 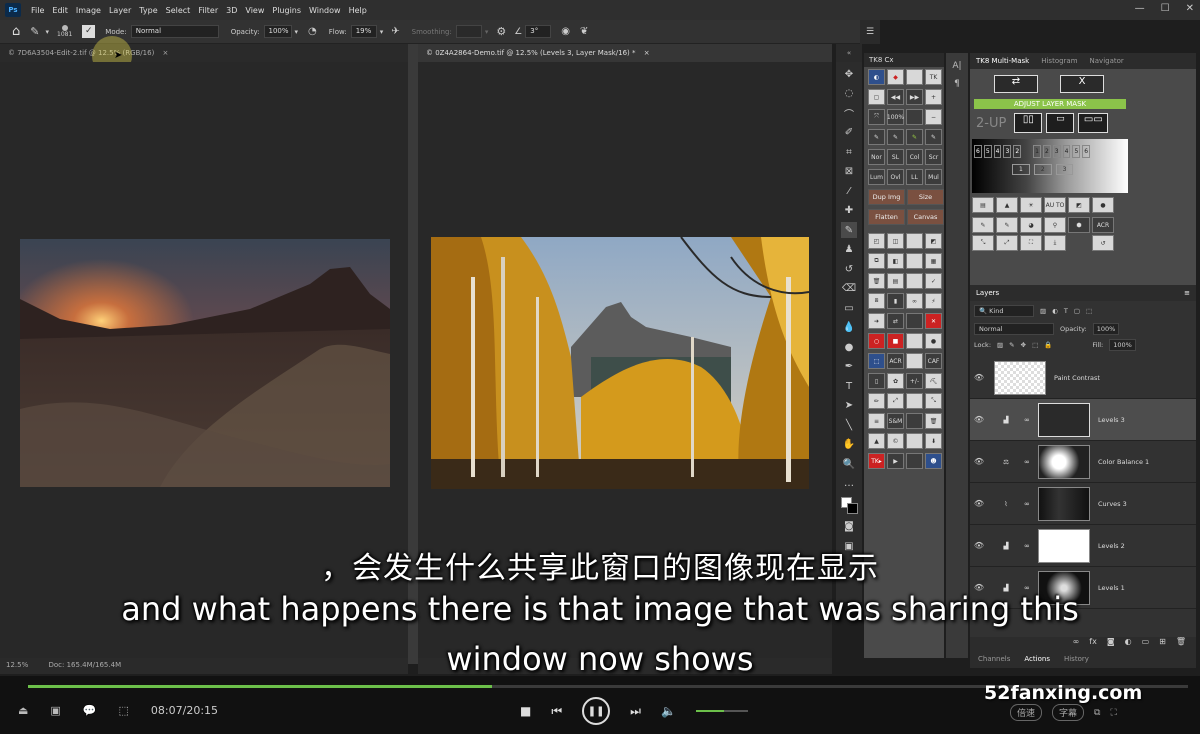 What do you see at coordinates (886, 217) in the screenshot?
I see `flatten-button: Flatten` at bounding box center [886, 217].